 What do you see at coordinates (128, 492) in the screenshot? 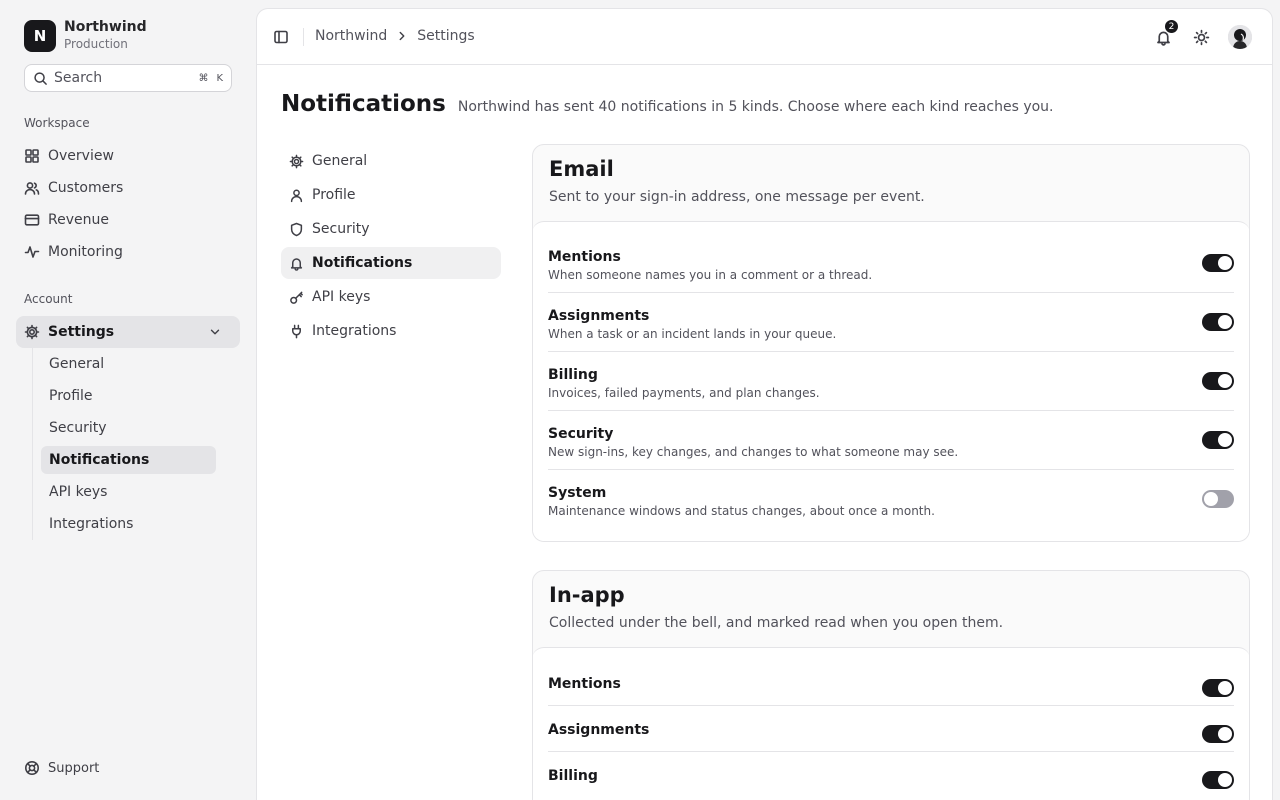
I see `sidebar-subitem-api-keys: API keys` at bounding box center [128, 492].